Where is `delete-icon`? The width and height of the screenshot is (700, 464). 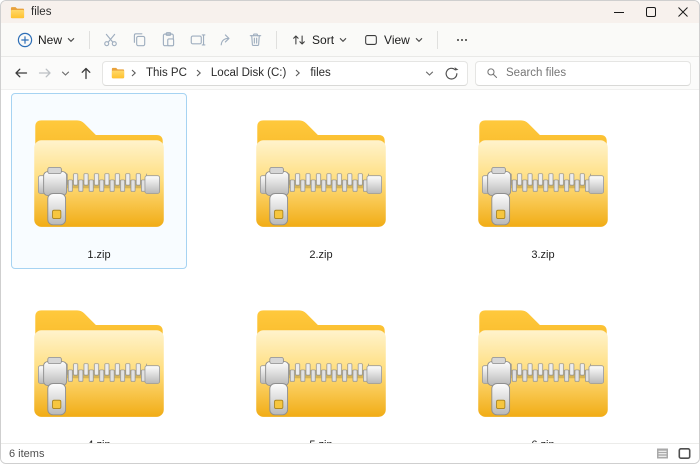
delete-icon is located at coordinates (255, 39).